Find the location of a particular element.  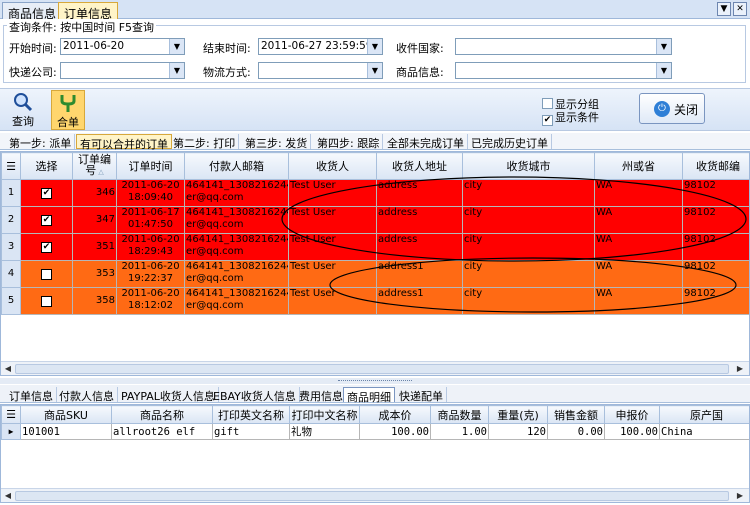

window-close-button: ✕ is located at coordinates (740, 9).